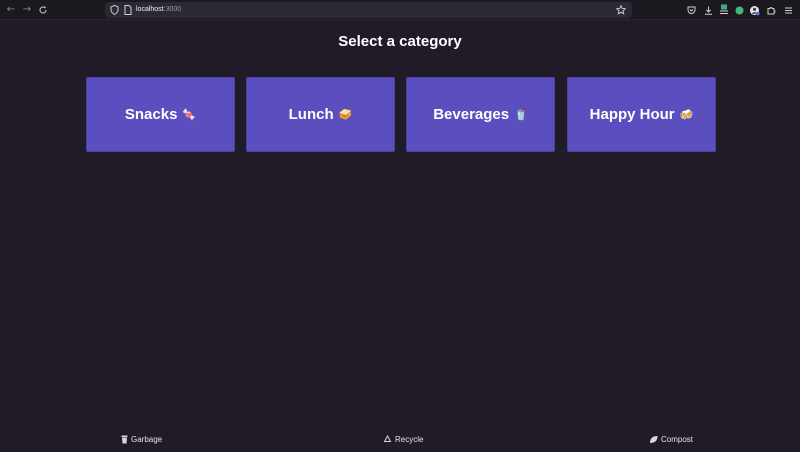  I want to click on back-arrow-icon: ←, so click(11, 10).